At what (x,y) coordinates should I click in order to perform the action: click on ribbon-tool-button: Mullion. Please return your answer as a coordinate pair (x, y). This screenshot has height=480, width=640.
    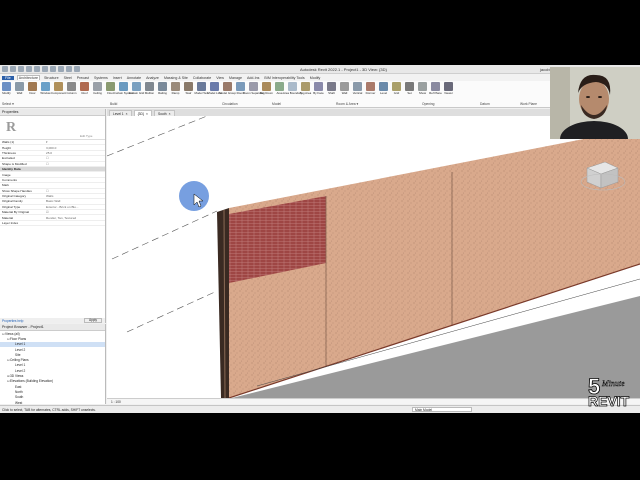
    Looking at the image, I should click on (149, 88).